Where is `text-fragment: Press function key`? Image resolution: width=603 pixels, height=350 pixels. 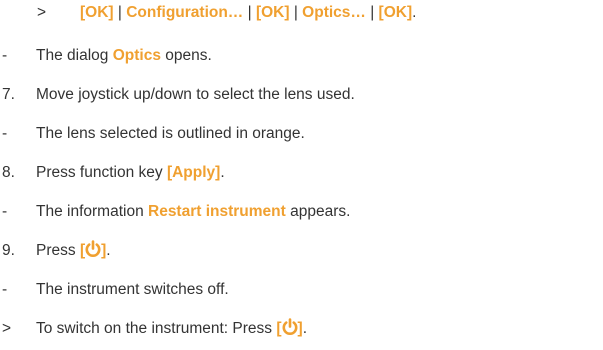
text-fragment: Press function key is located at coordinates (101, 172).